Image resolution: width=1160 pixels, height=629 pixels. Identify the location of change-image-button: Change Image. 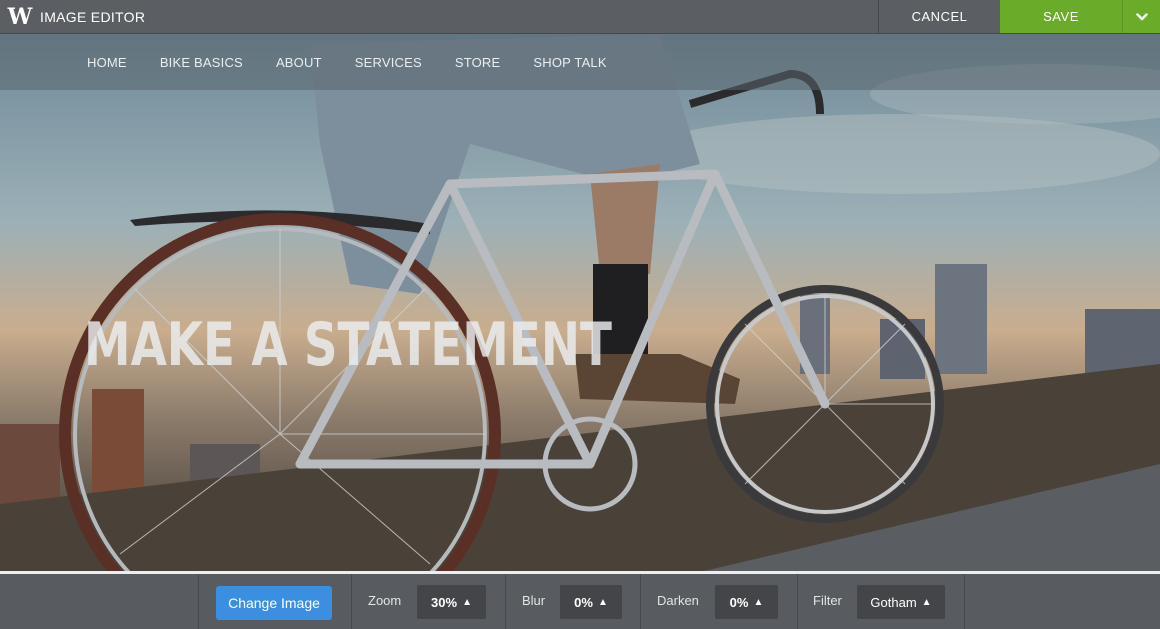
(274, 603).